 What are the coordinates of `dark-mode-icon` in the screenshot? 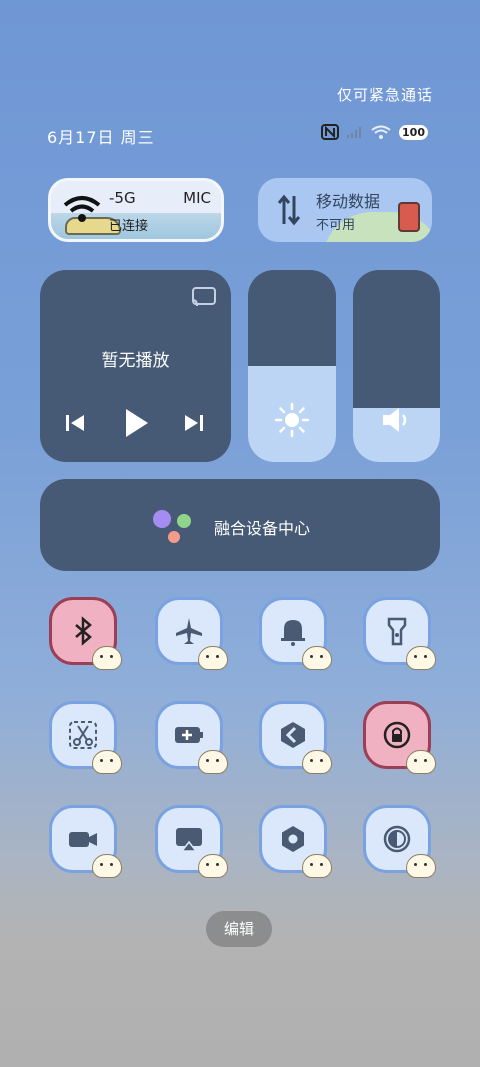 It's located at (397, 839).